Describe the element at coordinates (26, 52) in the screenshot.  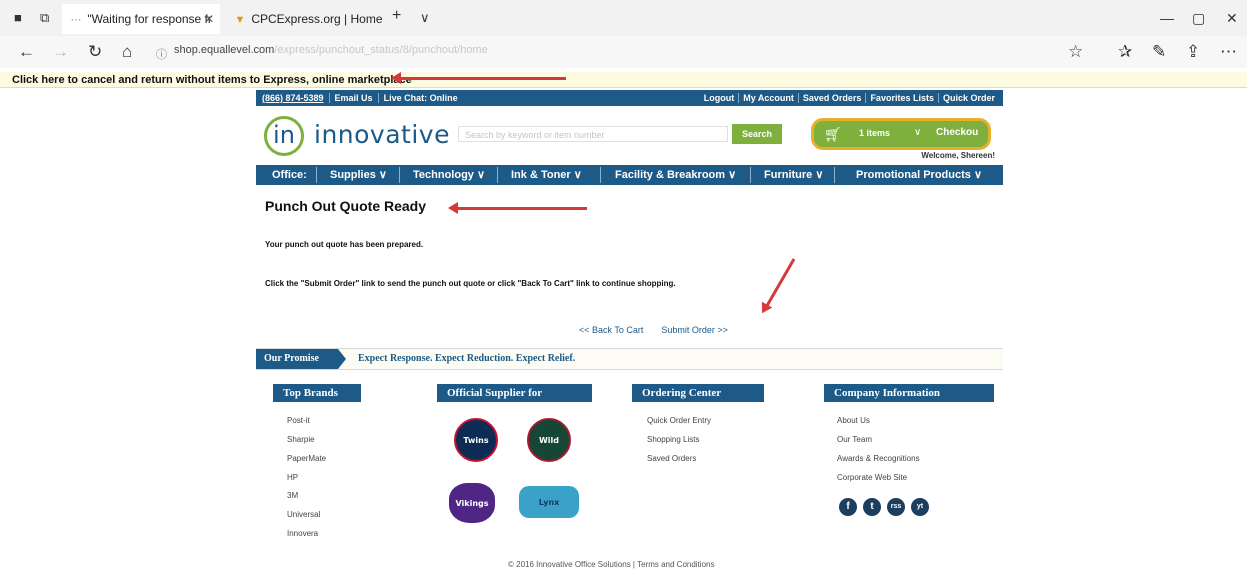
I see `back-icon: ←` at that location.